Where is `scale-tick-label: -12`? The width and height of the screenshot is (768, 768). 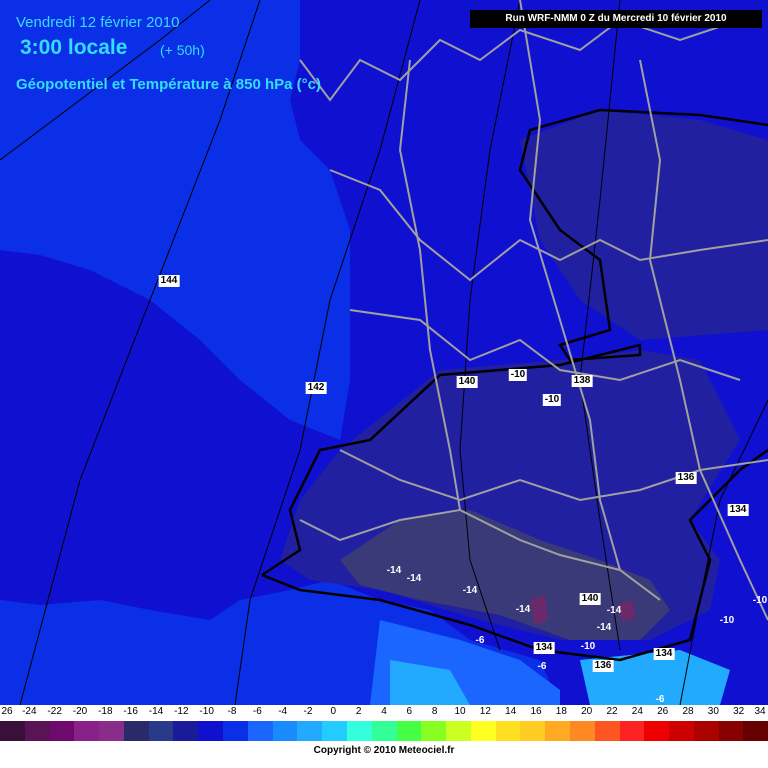
scale-tick-label: -12 is located at coordinates (181, 711).